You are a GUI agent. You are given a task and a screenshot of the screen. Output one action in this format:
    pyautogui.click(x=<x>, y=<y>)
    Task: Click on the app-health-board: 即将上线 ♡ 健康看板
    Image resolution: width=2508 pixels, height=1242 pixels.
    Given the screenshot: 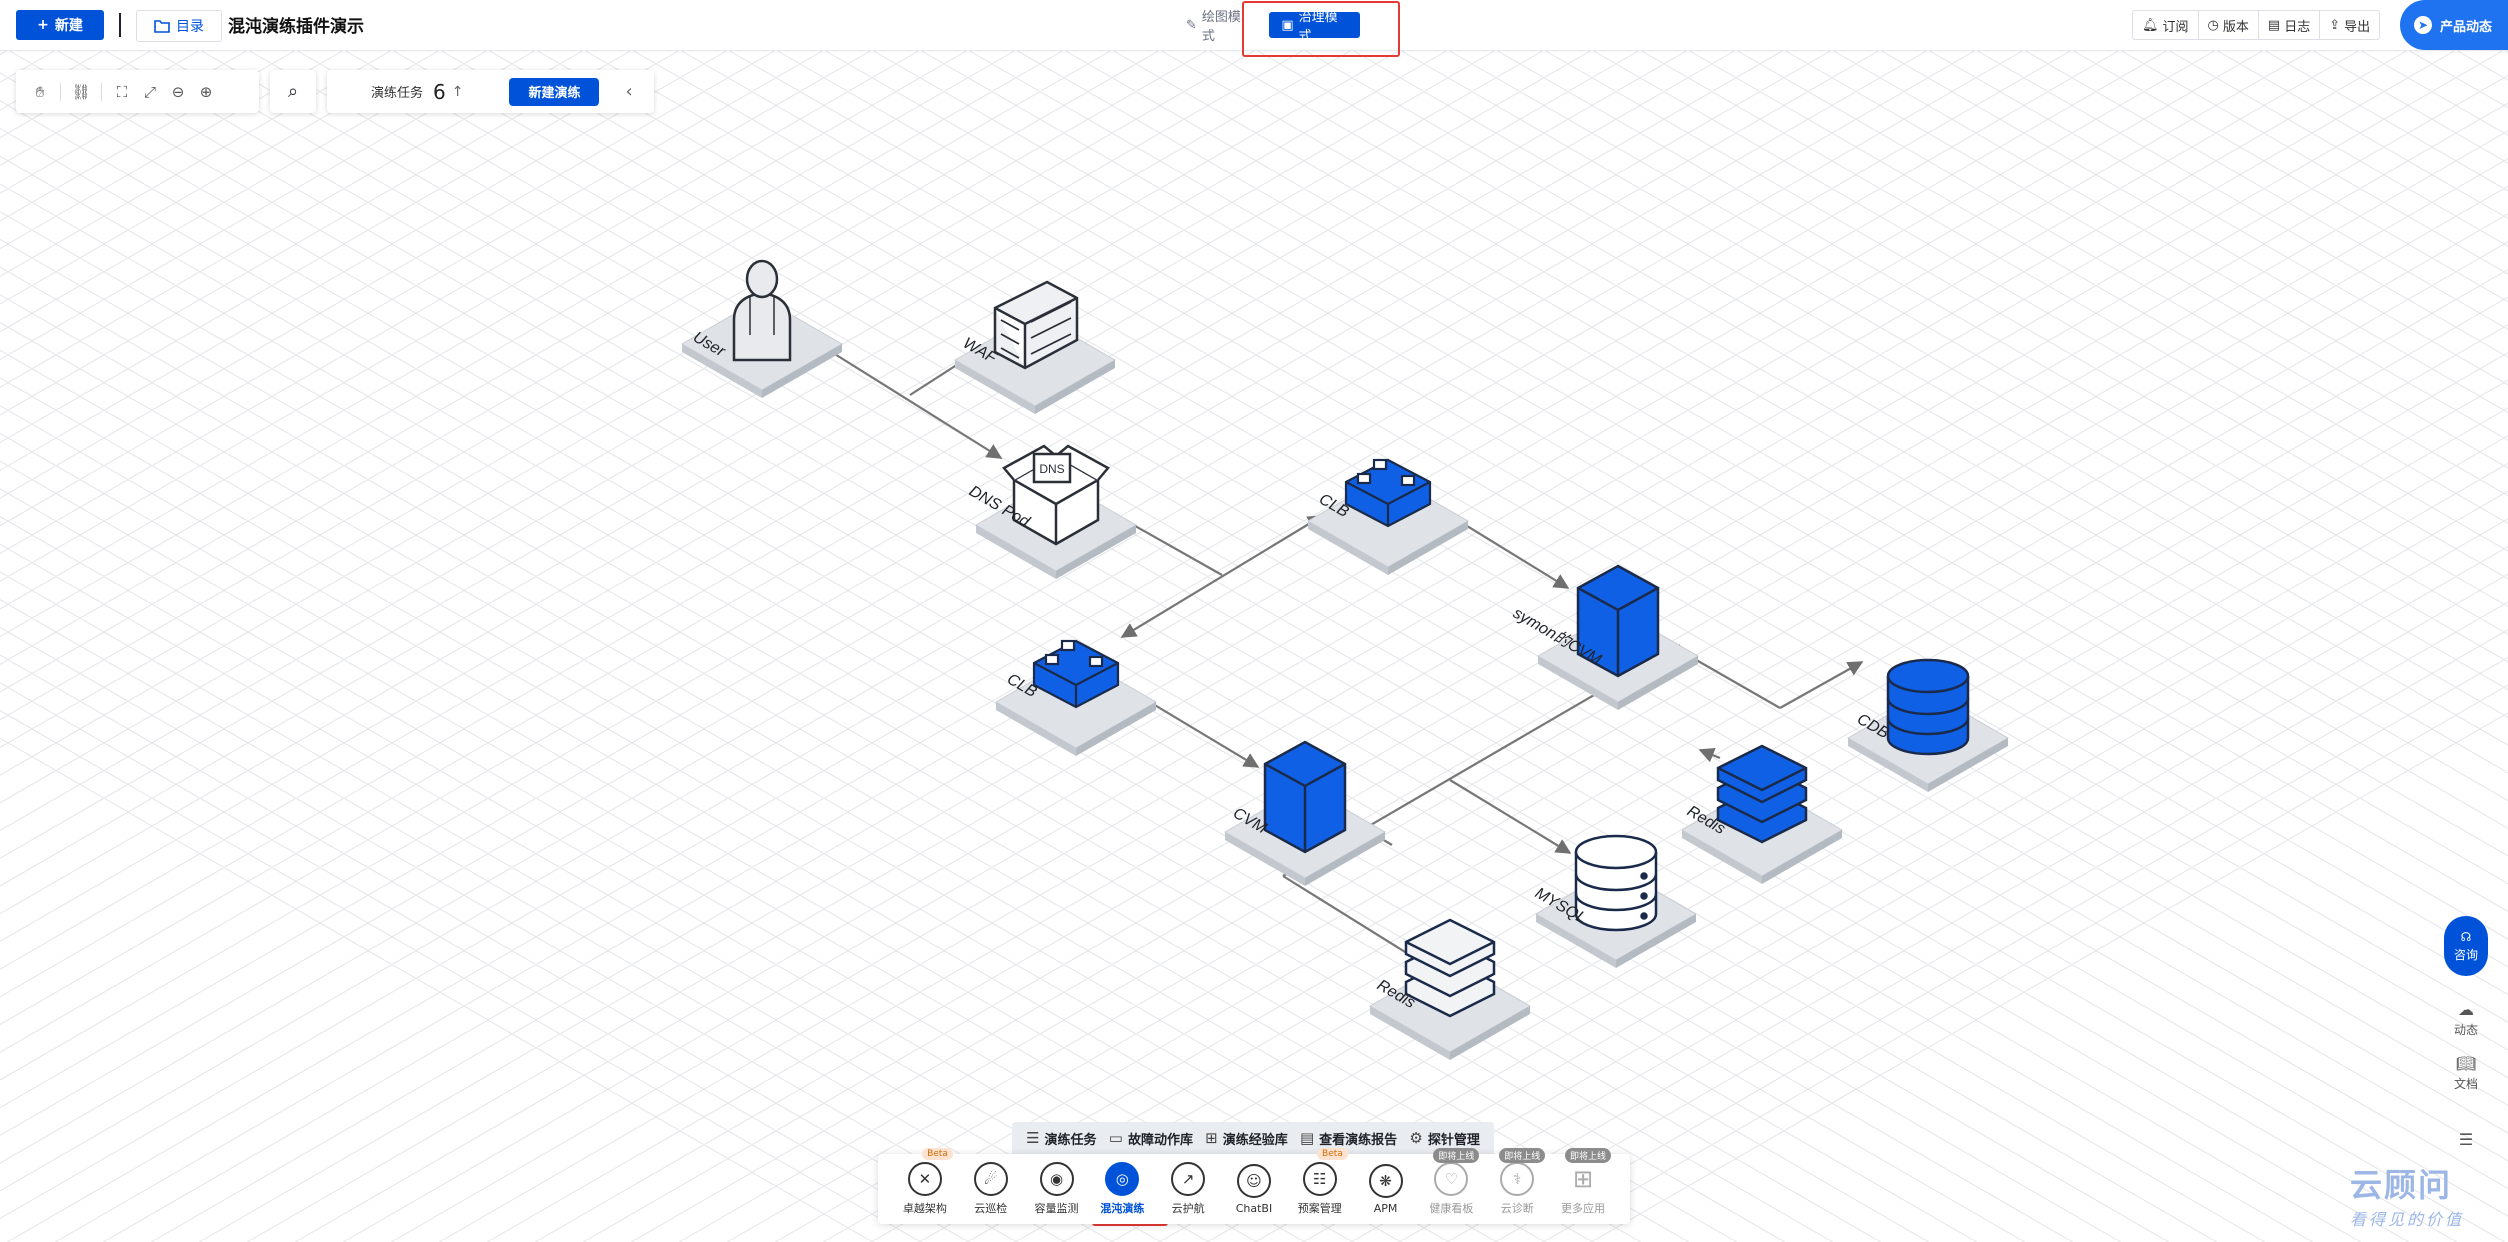 What is the action you would take?
    pyautogui.click(x=1451, y=1182)
    